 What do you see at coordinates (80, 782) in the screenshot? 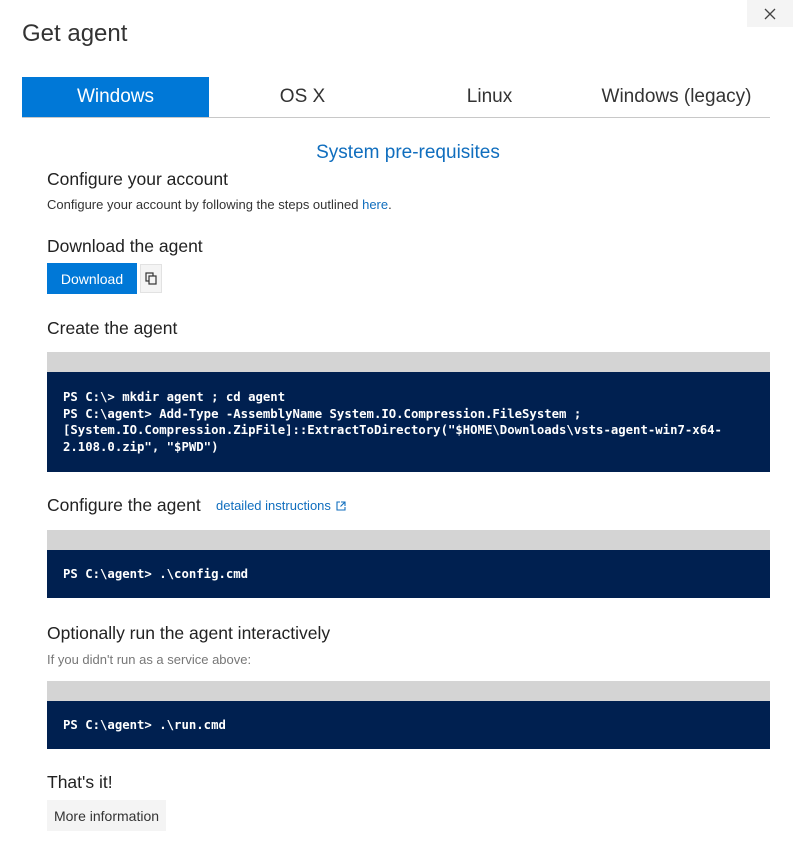
I see `thats-it-heading: That's it!` at bounding box center [80, 782].